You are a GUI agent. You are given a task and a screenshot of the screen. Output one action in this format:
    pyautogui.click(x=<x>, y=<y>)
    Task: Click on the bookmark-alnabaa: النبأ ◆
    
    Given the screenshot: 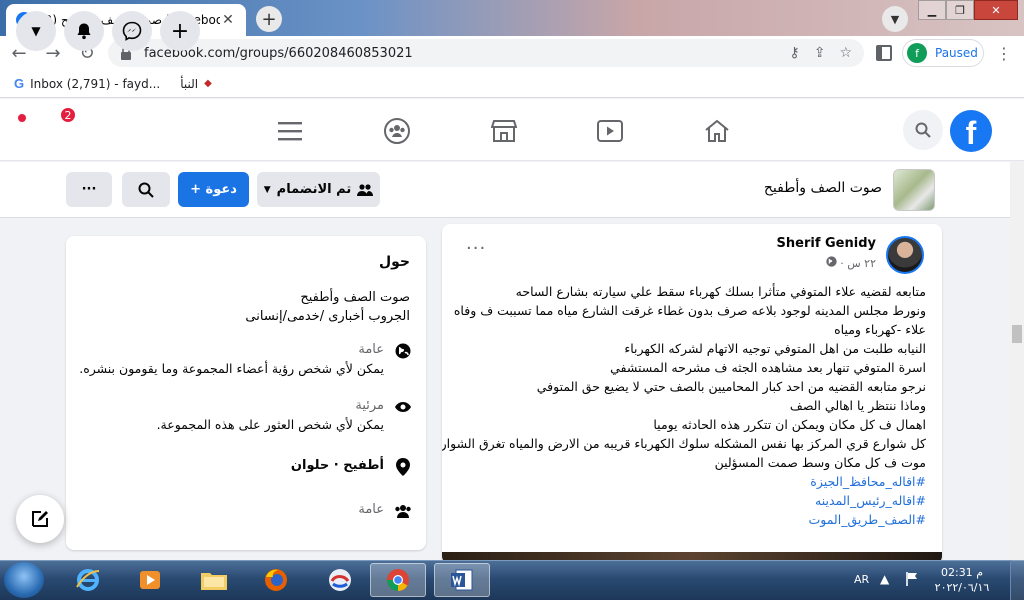 What is the action you would take?
    pyautogui.click(x=196, y=84)
    